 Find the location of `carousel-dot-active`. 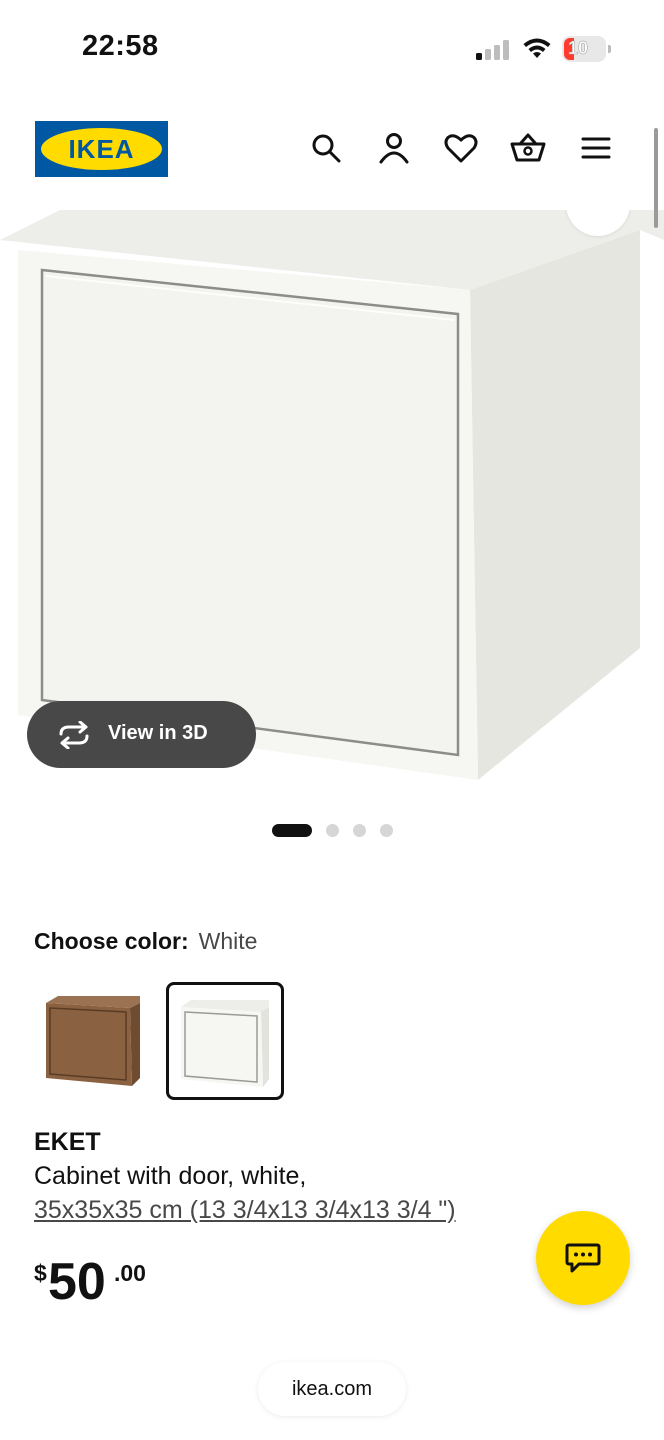

carousel-dot-active is located at coordinates (292, 830).